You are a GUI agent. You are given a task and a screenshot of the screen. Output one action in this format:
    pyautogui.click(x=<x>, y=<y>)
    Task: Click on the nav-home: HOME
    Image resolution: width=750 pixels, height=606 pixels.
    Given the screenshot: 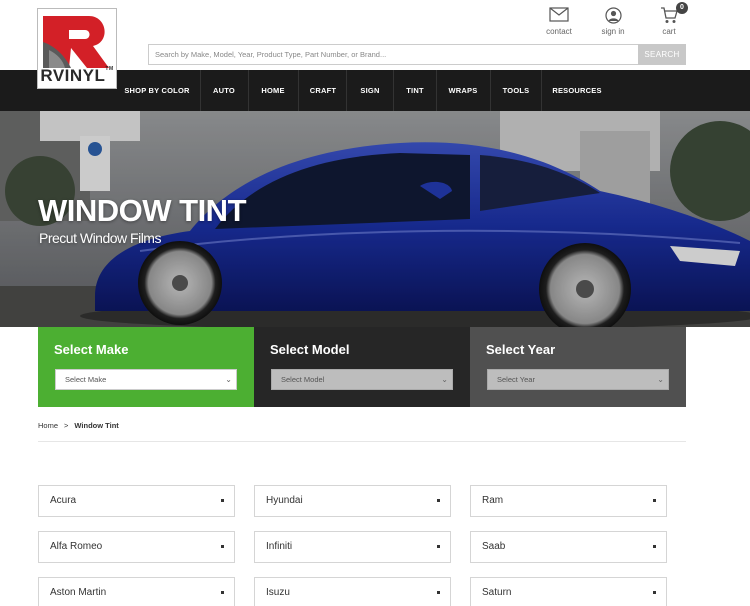 What is the action you would take?
    pyautogui.click(x=273, y=90)
    